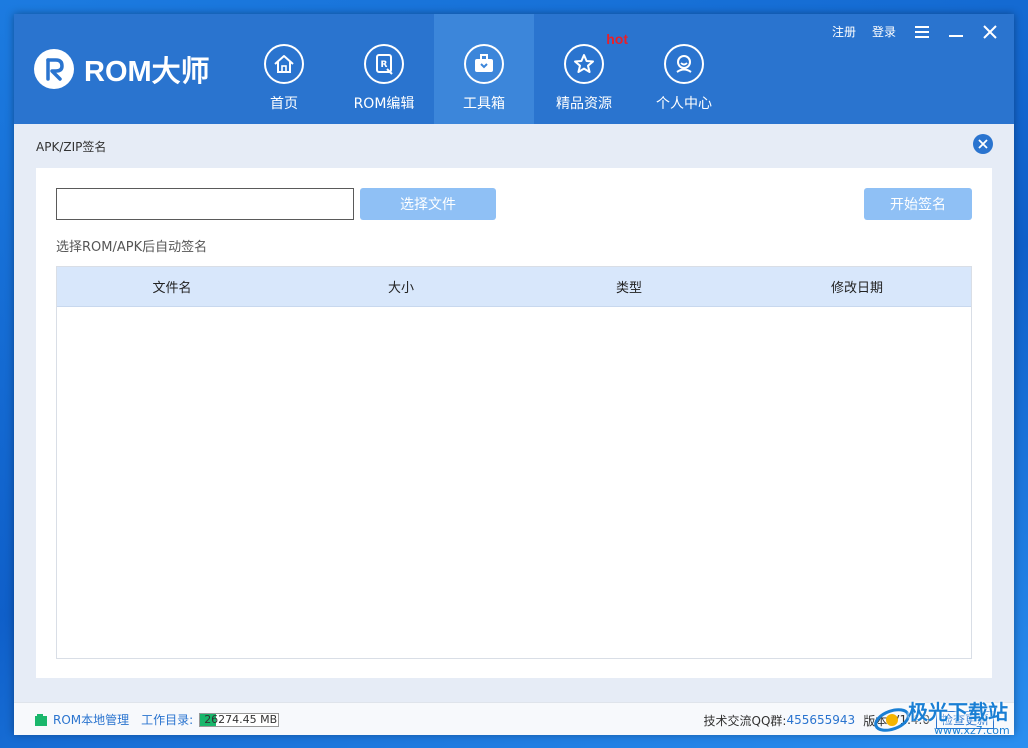 The width and height of the screenshot is (1028, 748). I want to click on status-left: ROM本地管理 工作目录: 26274.45 MB, so click(157, 719).